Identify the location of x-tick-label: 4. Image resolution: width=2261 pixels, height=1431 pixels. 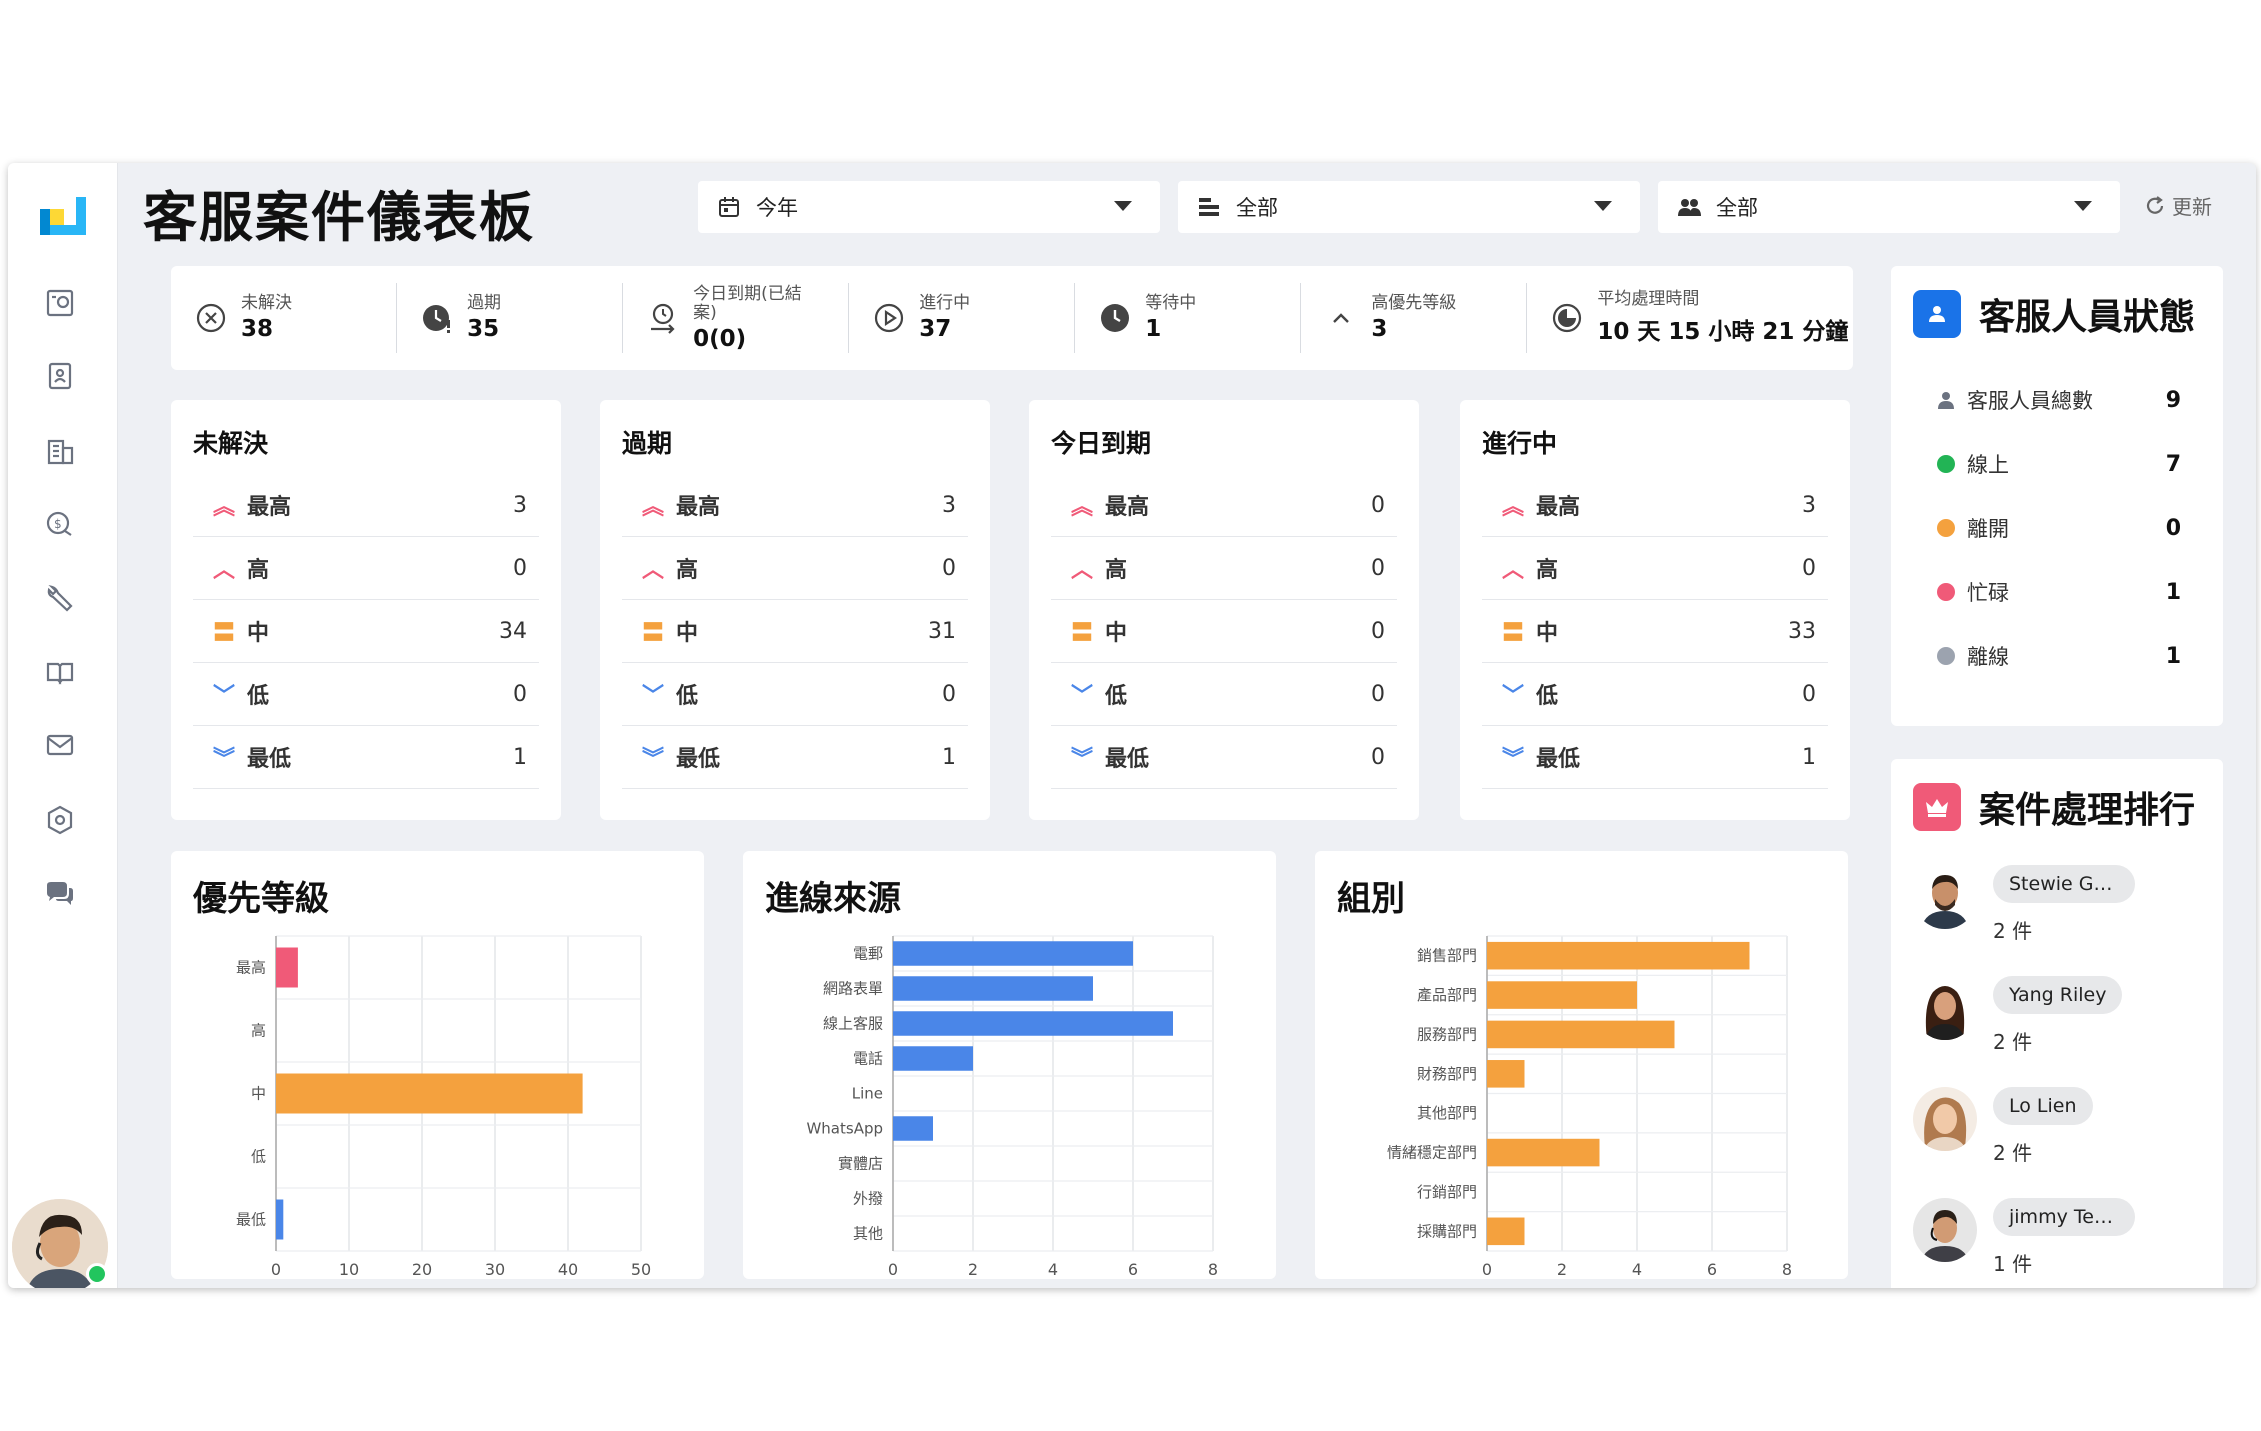
(1053, 1269).